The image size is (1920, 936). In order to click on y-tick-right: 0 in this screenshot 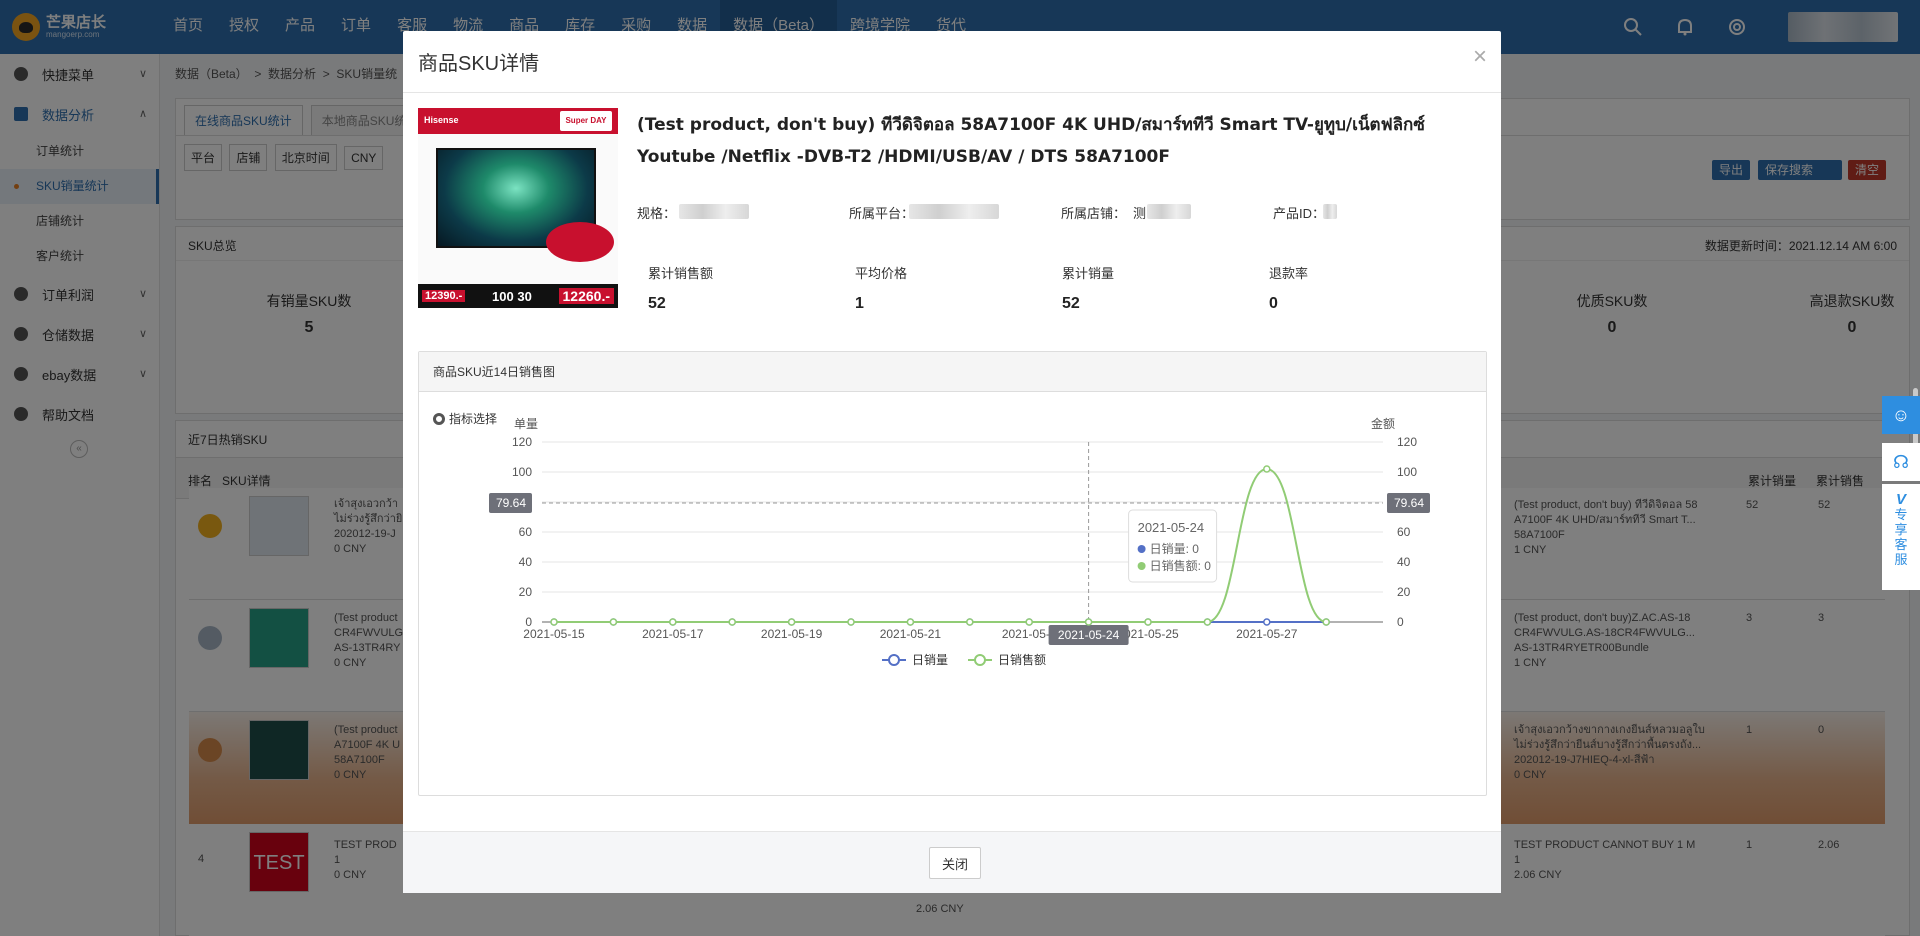, I will do `click(1400, 622)`.